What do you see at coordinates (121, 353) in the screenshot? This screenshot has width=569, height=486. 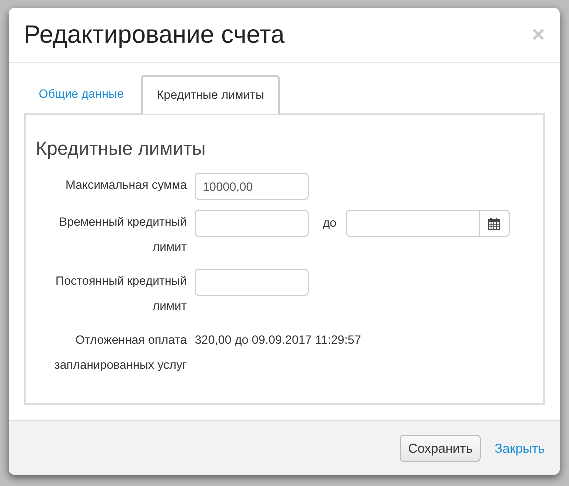 I see `field-label: Отложенная оплата запланированных услуг` at bounding box center [121, 353].